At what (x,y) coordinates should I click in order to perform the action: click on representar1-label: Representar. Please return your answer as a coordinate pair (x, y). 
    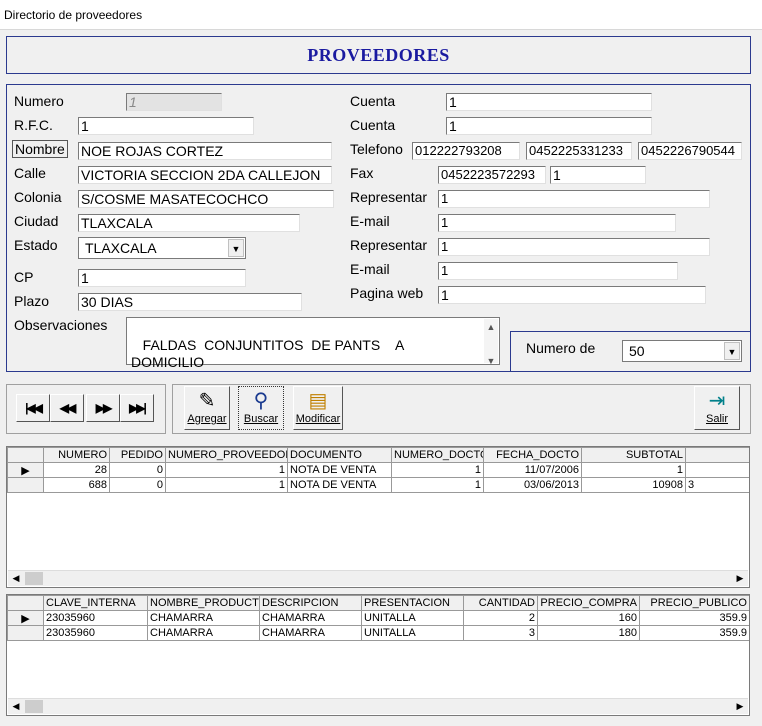
    Looking at the image, I should click on (389, 197).